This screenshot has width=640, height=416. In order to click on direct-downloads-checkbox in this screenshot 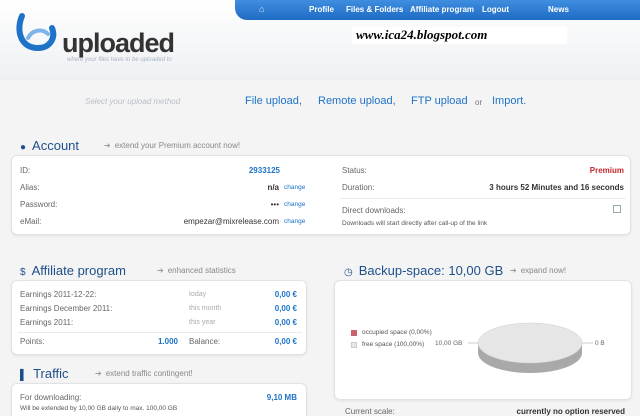, I will do `click(617, 209)`.